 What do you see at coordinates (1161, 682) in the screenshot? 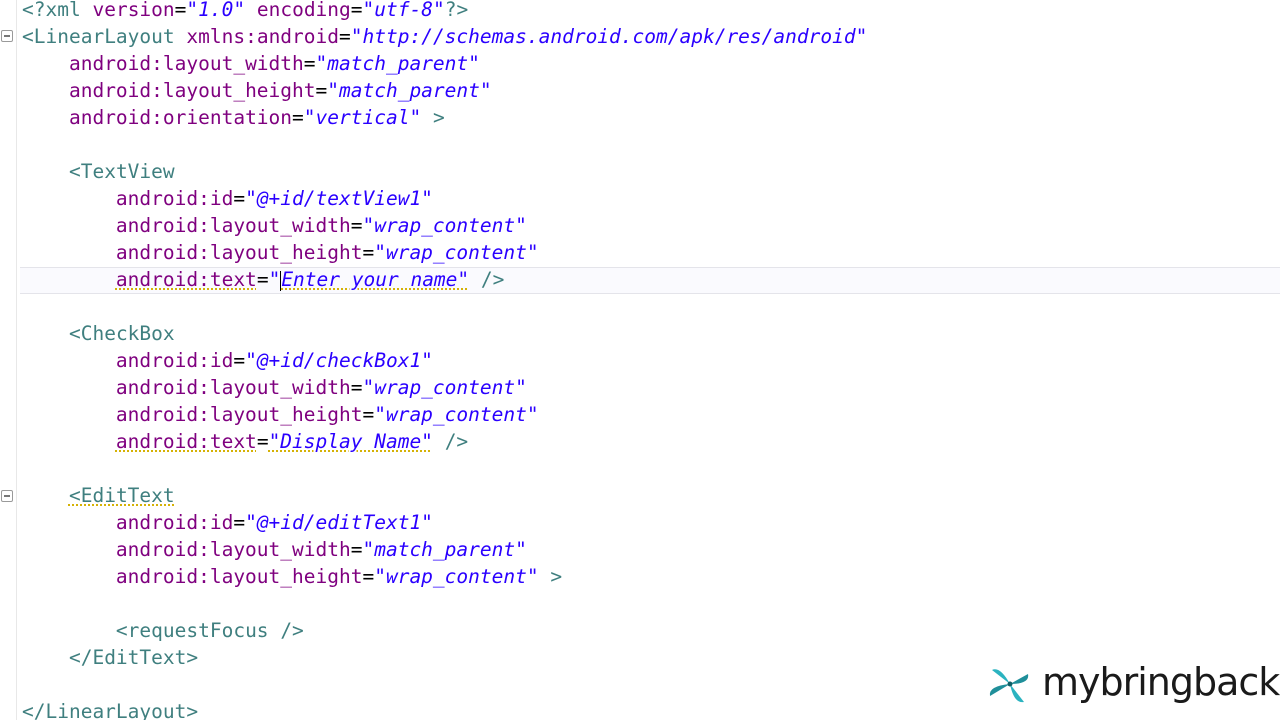
I see `watermark-text: mybringback` at bounding box center [1161, 682].